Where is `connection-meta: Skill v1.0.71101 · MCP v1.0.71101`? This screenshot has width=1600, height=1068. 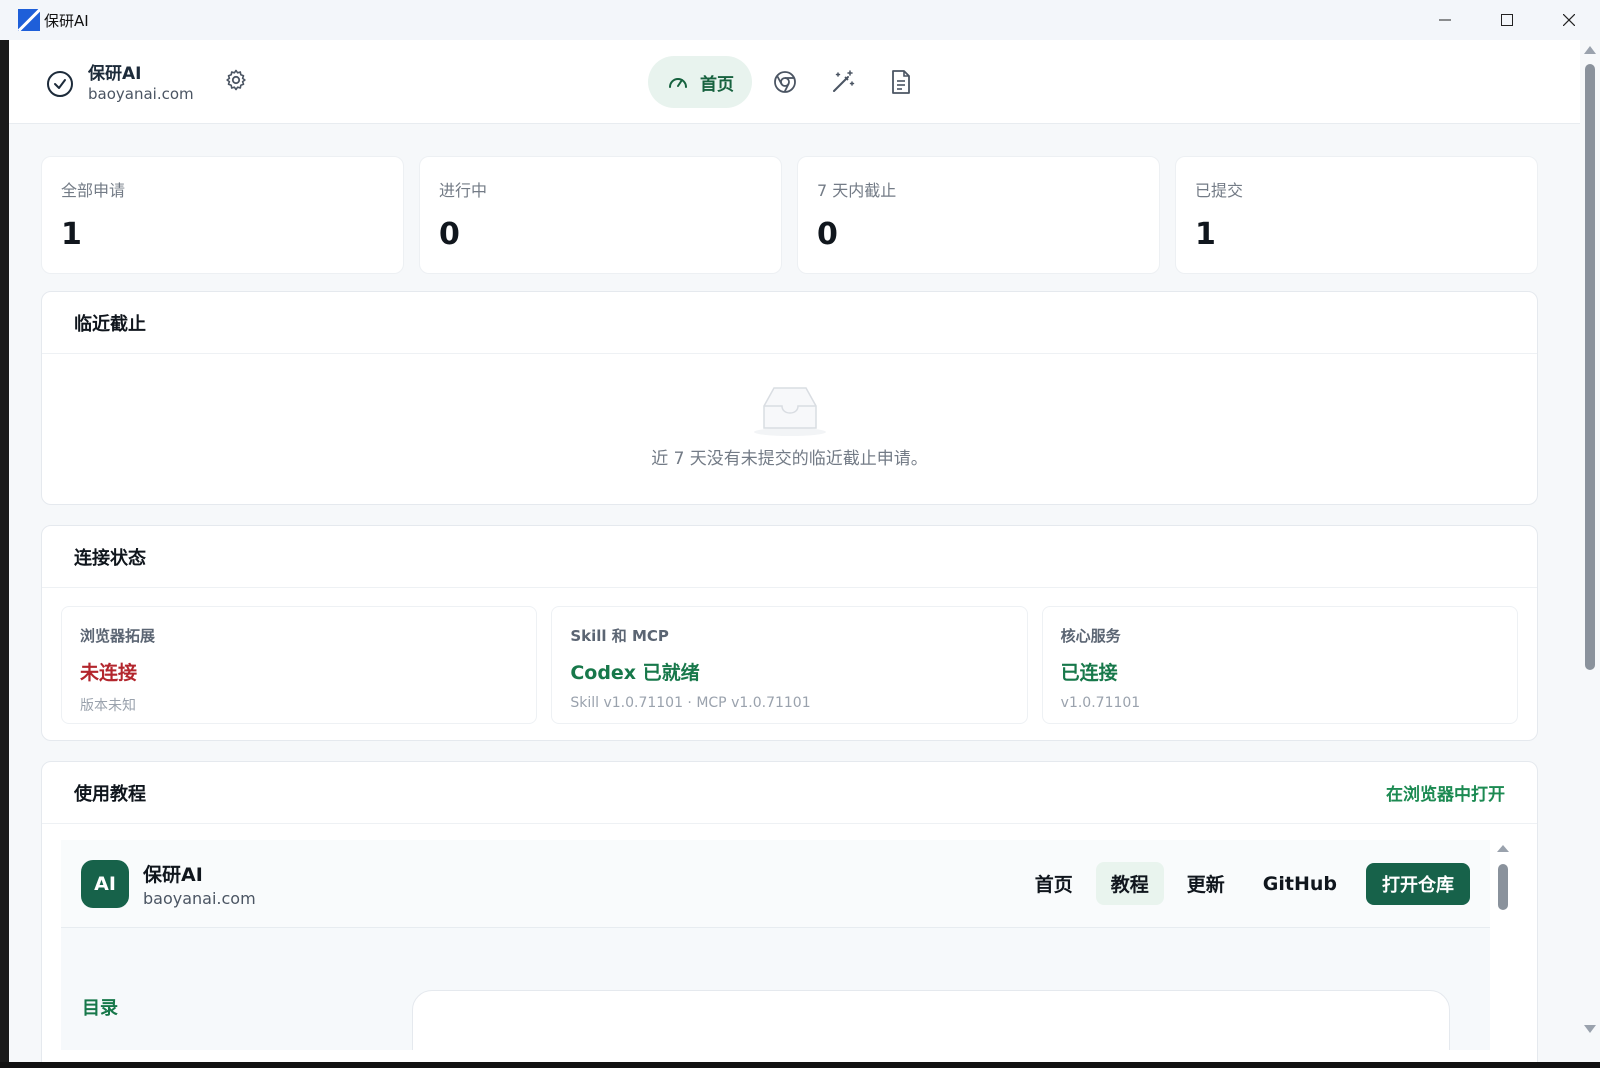
connection-meta: Skill v1.0.71101 · MCP v1.0.71101 is located at coordinates (690, 703).